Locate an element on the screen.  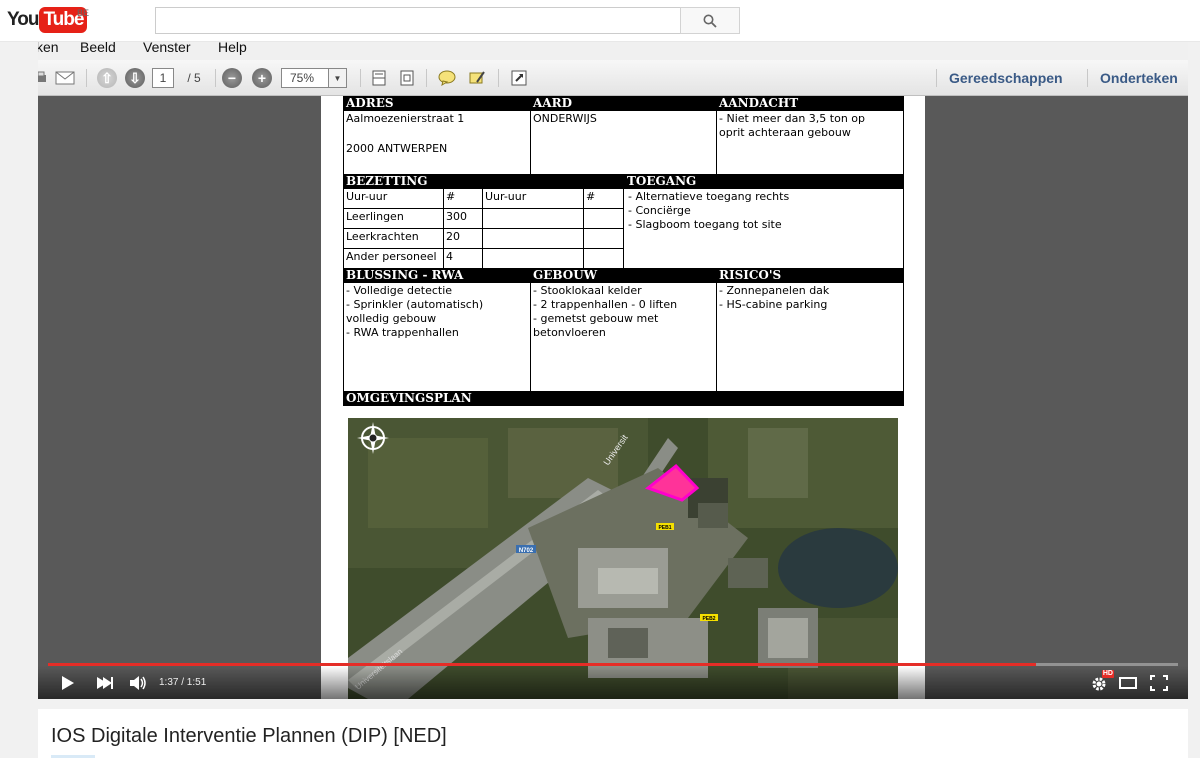
bez-row-label: Leerkrachten is located at coordinates (394, 238).